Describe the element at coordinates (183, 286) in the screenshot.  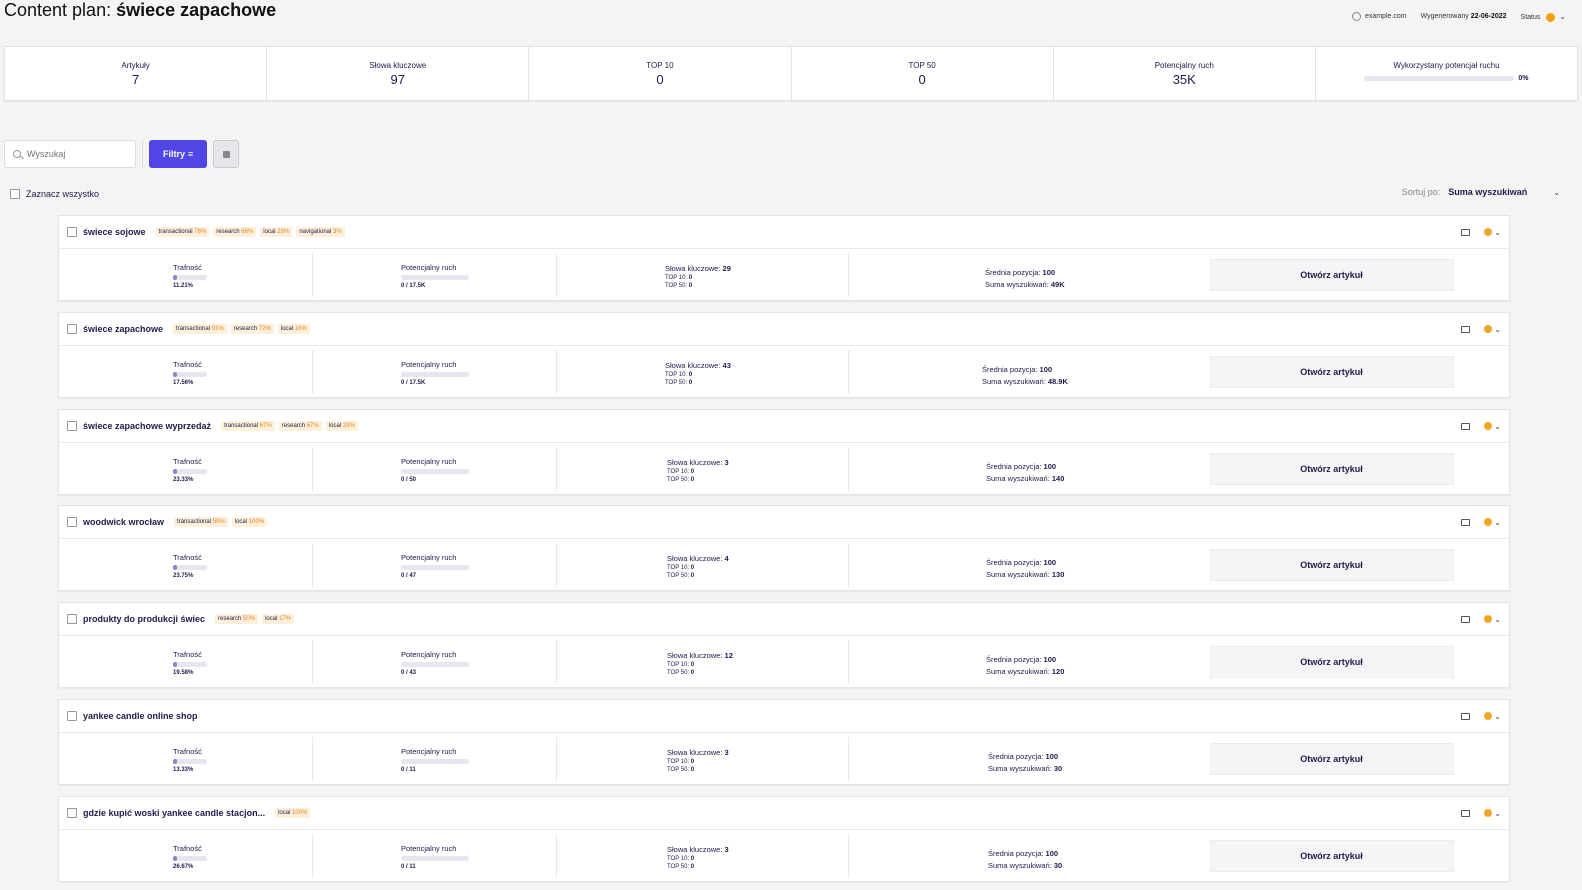
I see `relevance-value: 11.21%` at that location.